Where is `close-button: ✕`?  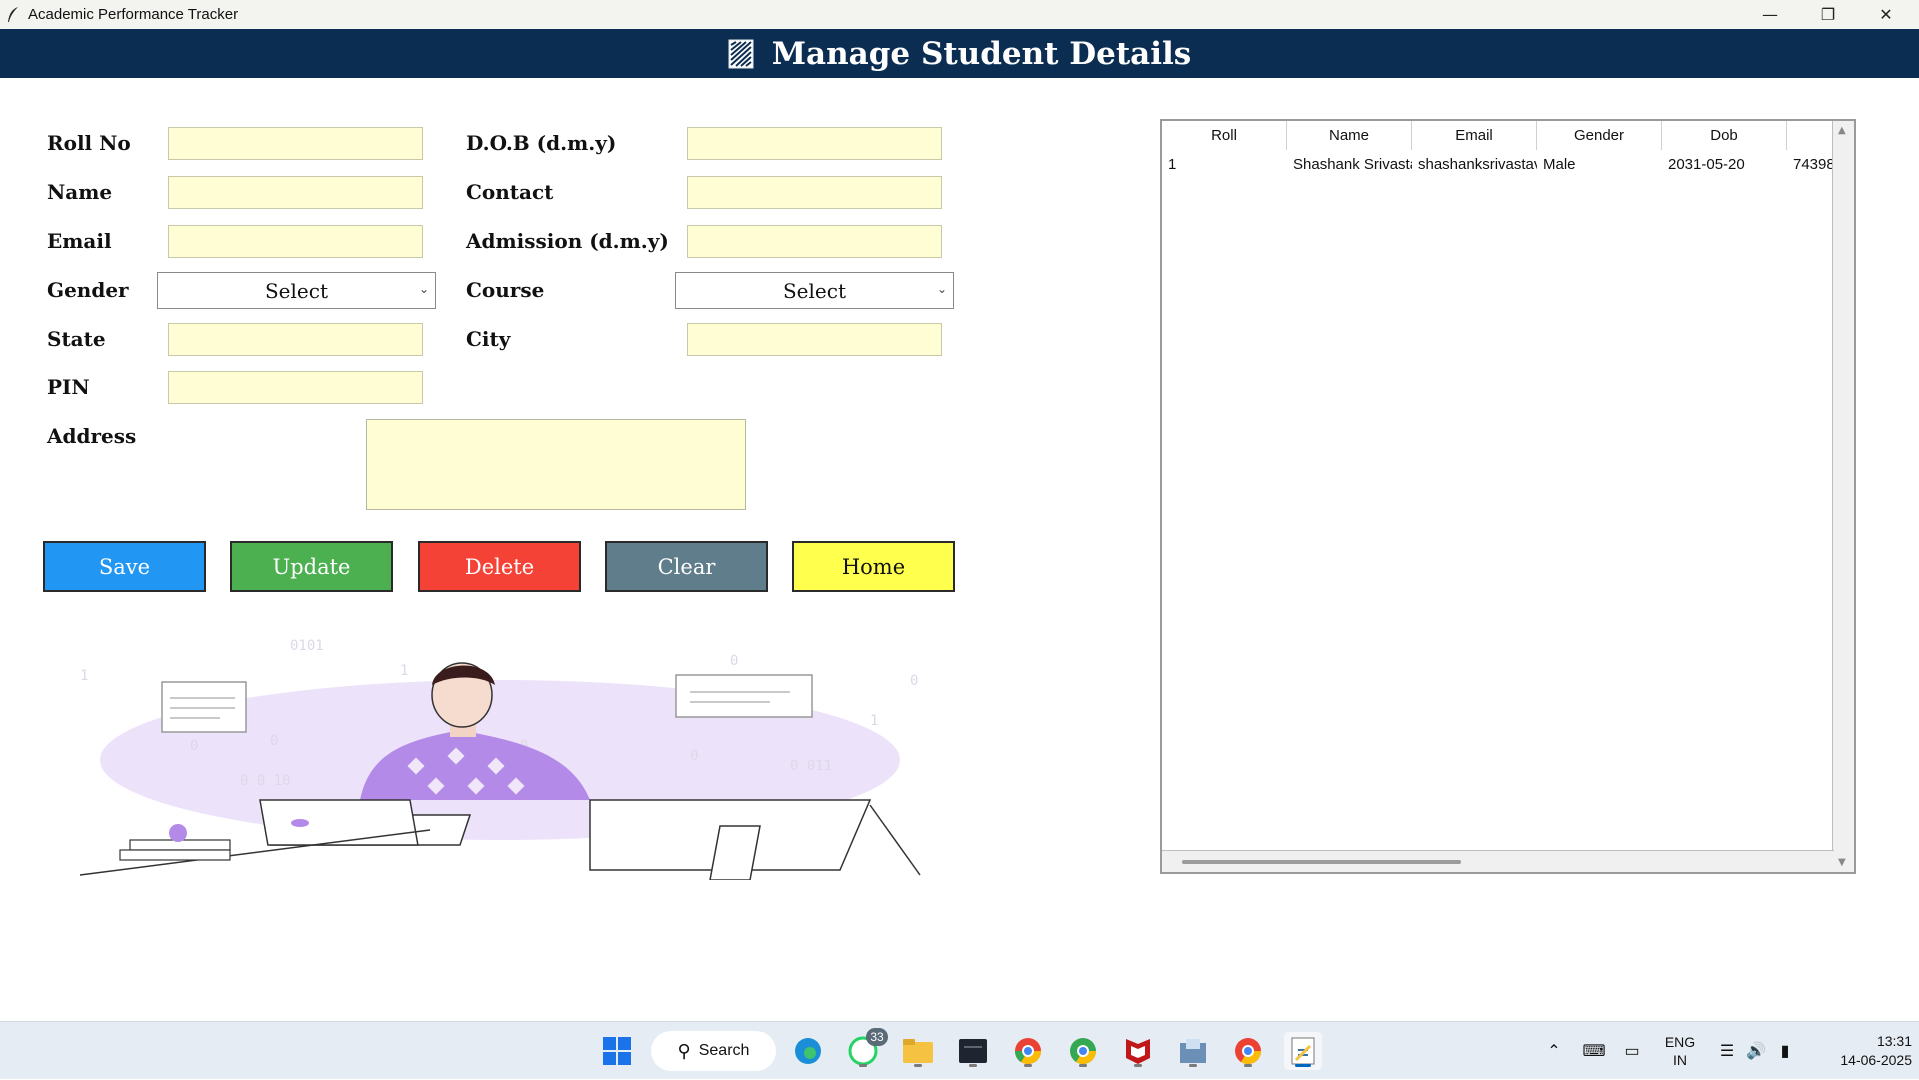 close-button: ✕ is located at coordinates (1886, 14).